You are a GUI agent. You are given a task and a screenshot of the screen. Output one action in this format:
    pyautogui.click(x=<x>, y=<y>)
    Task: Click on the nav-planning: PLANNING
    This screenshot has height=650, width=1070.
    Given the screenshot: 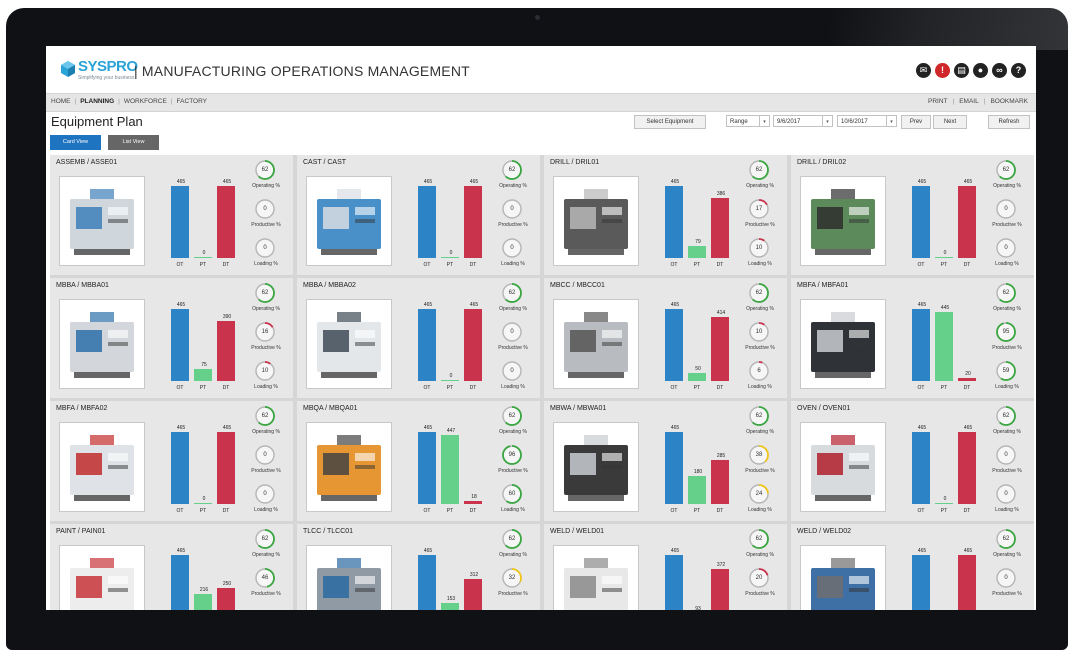 What is the action you would take?
    pyautogui.click(x=97, y=101)
    